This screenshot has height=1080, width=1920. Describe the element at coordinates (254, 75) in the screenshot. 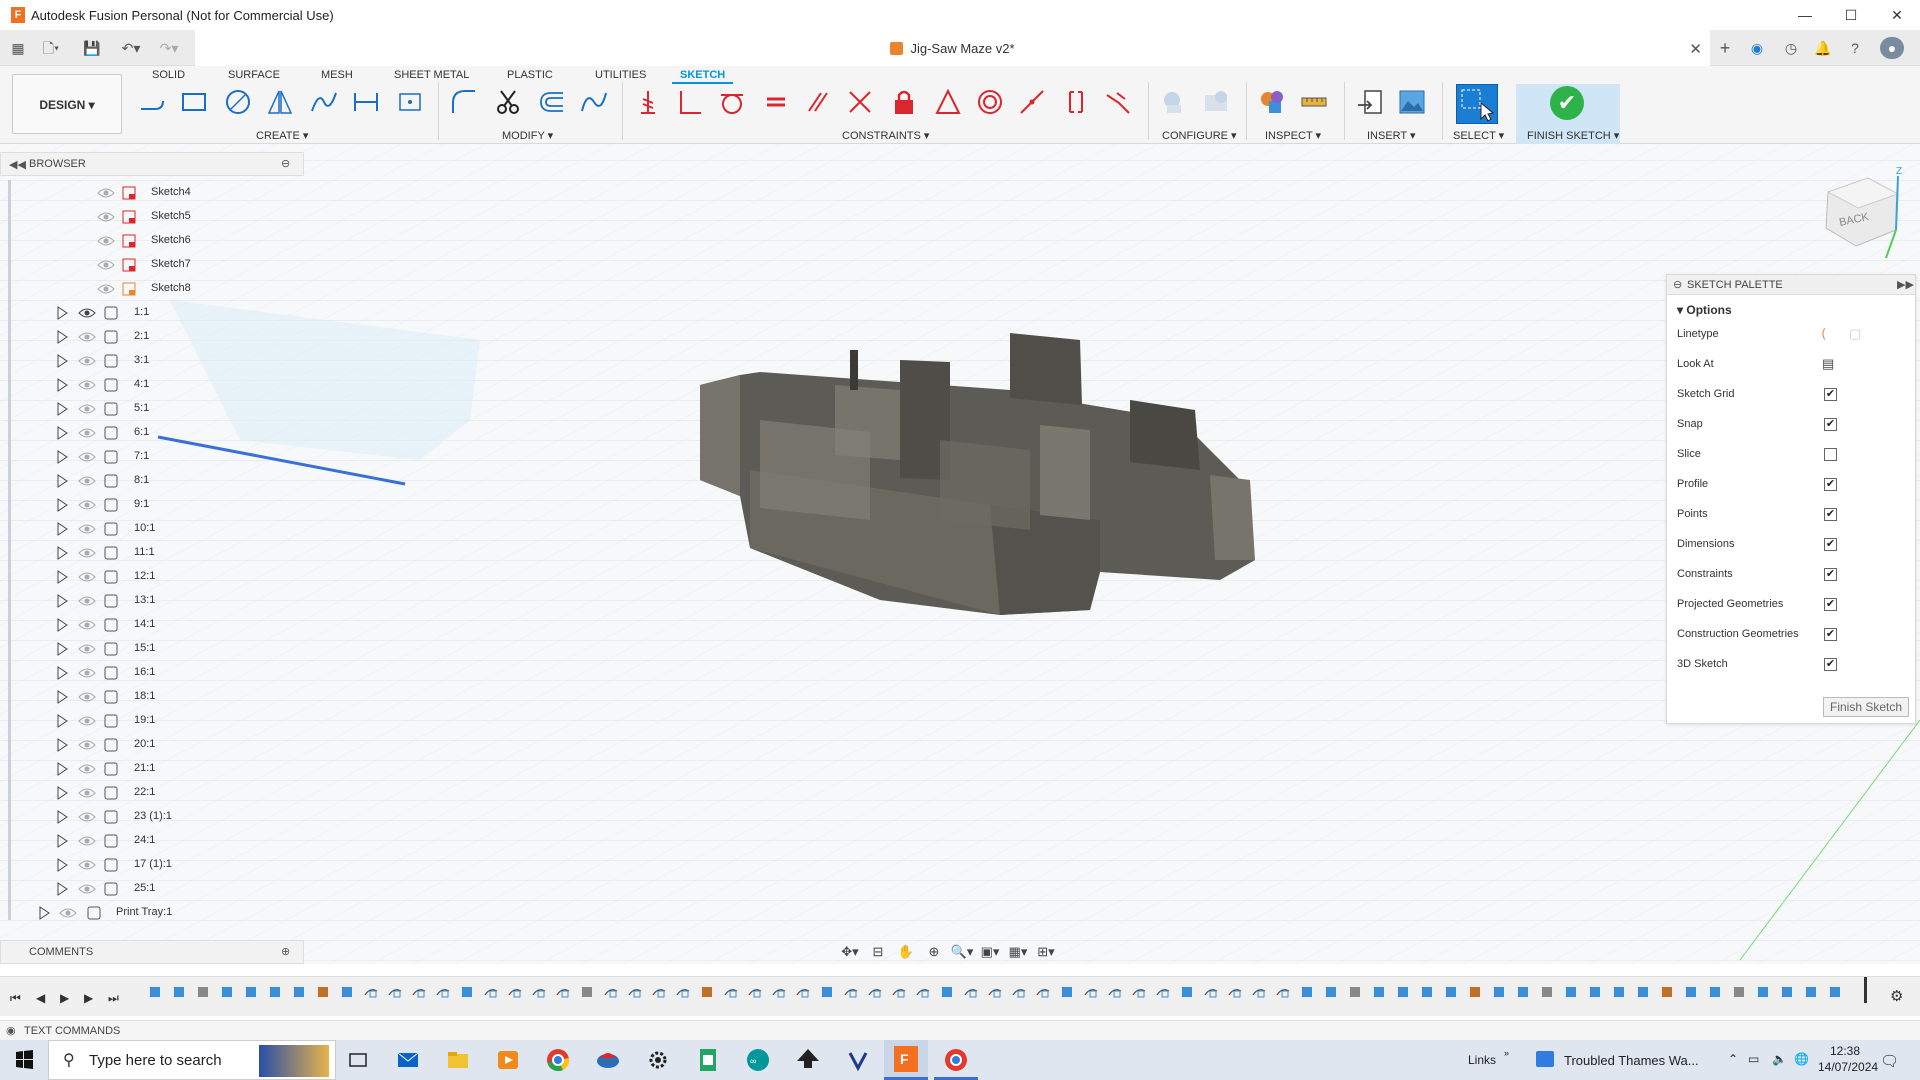

I see `tab-surface: SURFACE` at that location.